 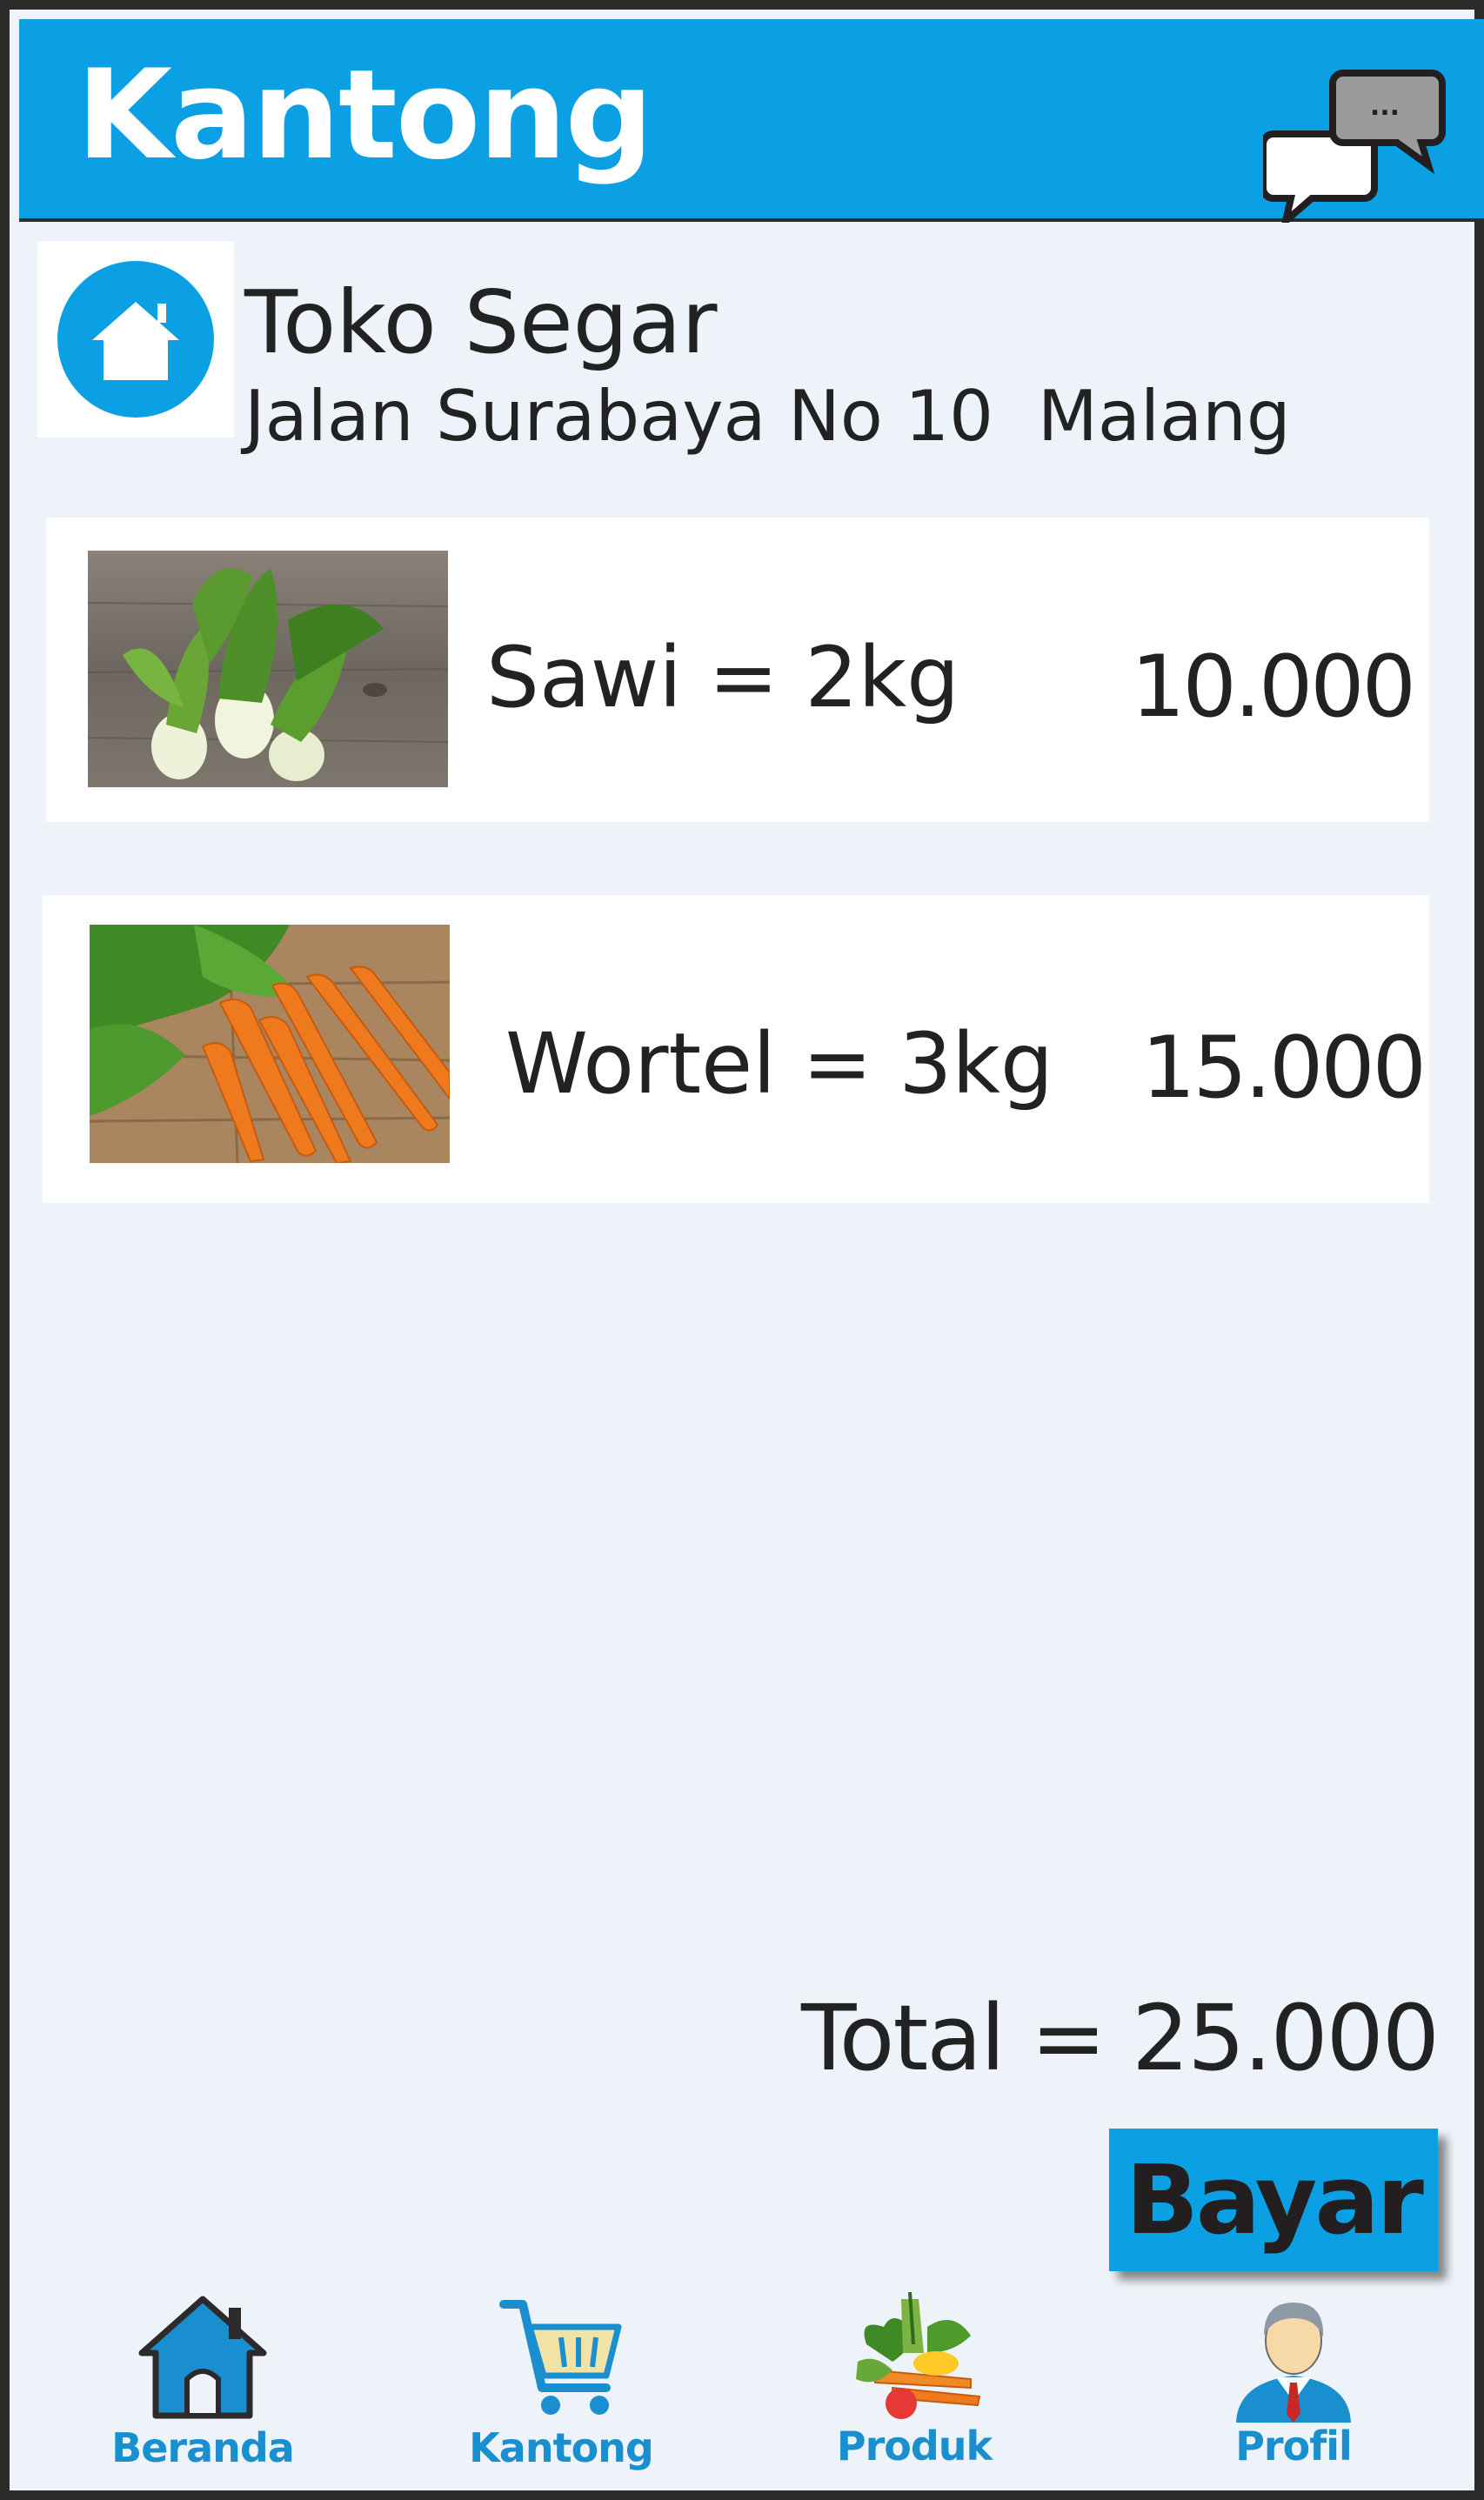 What do you see at coordinates (268, 669) in the screenshot?
I see `bok-choy-photo` at bounding box center [268, 669].